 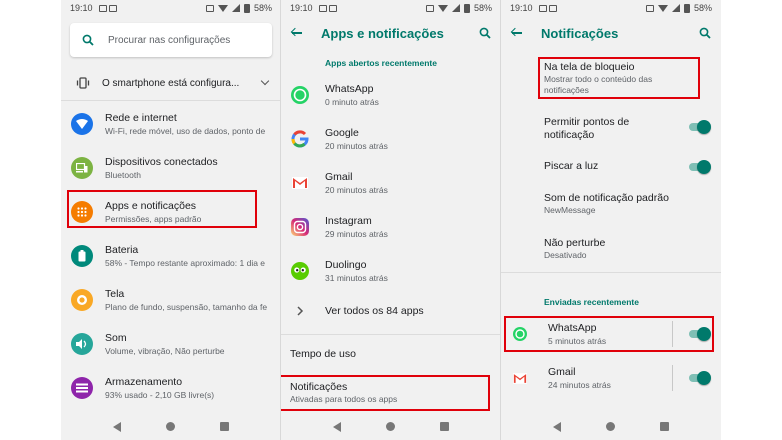 I want to click on app-time: 31 minutos atrás, so click(x=356, y=277).